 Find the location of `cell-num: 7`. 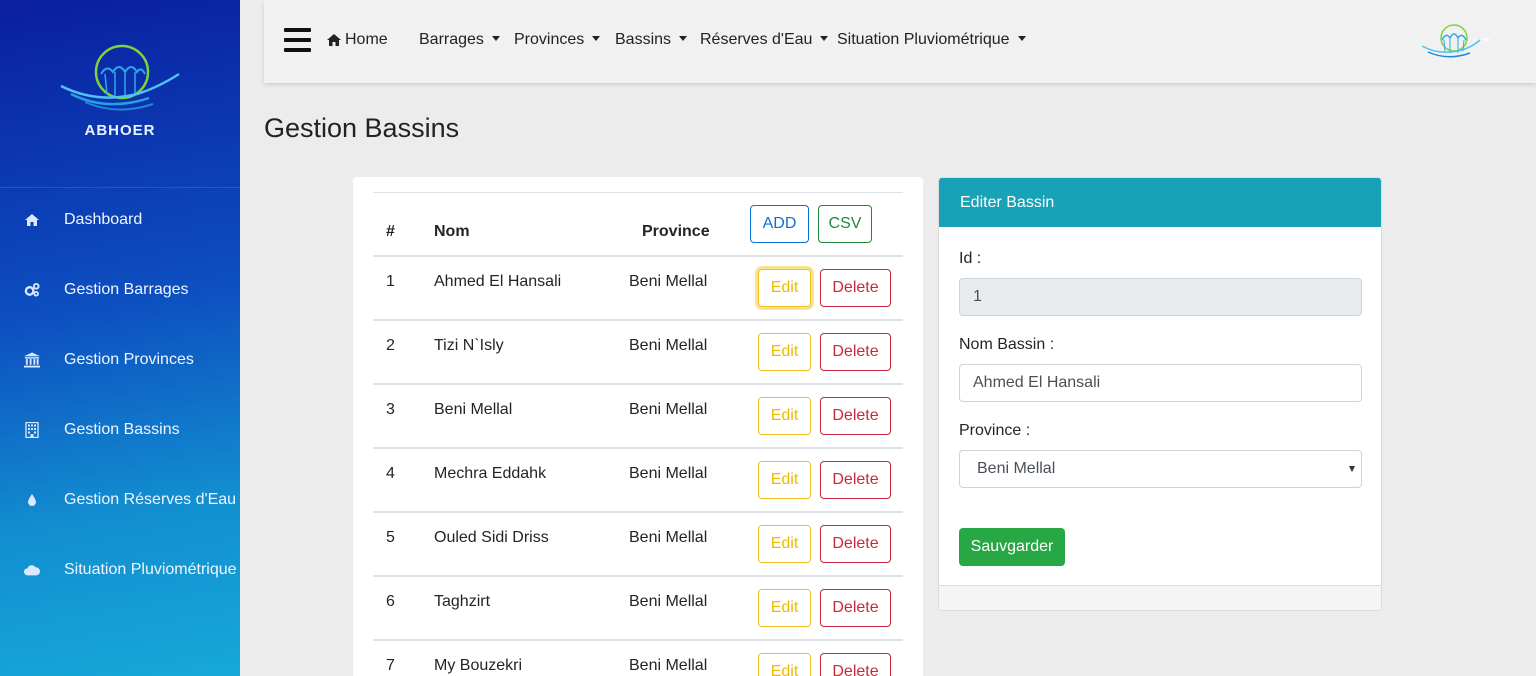

cell-num: 7 is located at coordinates (390, 665).